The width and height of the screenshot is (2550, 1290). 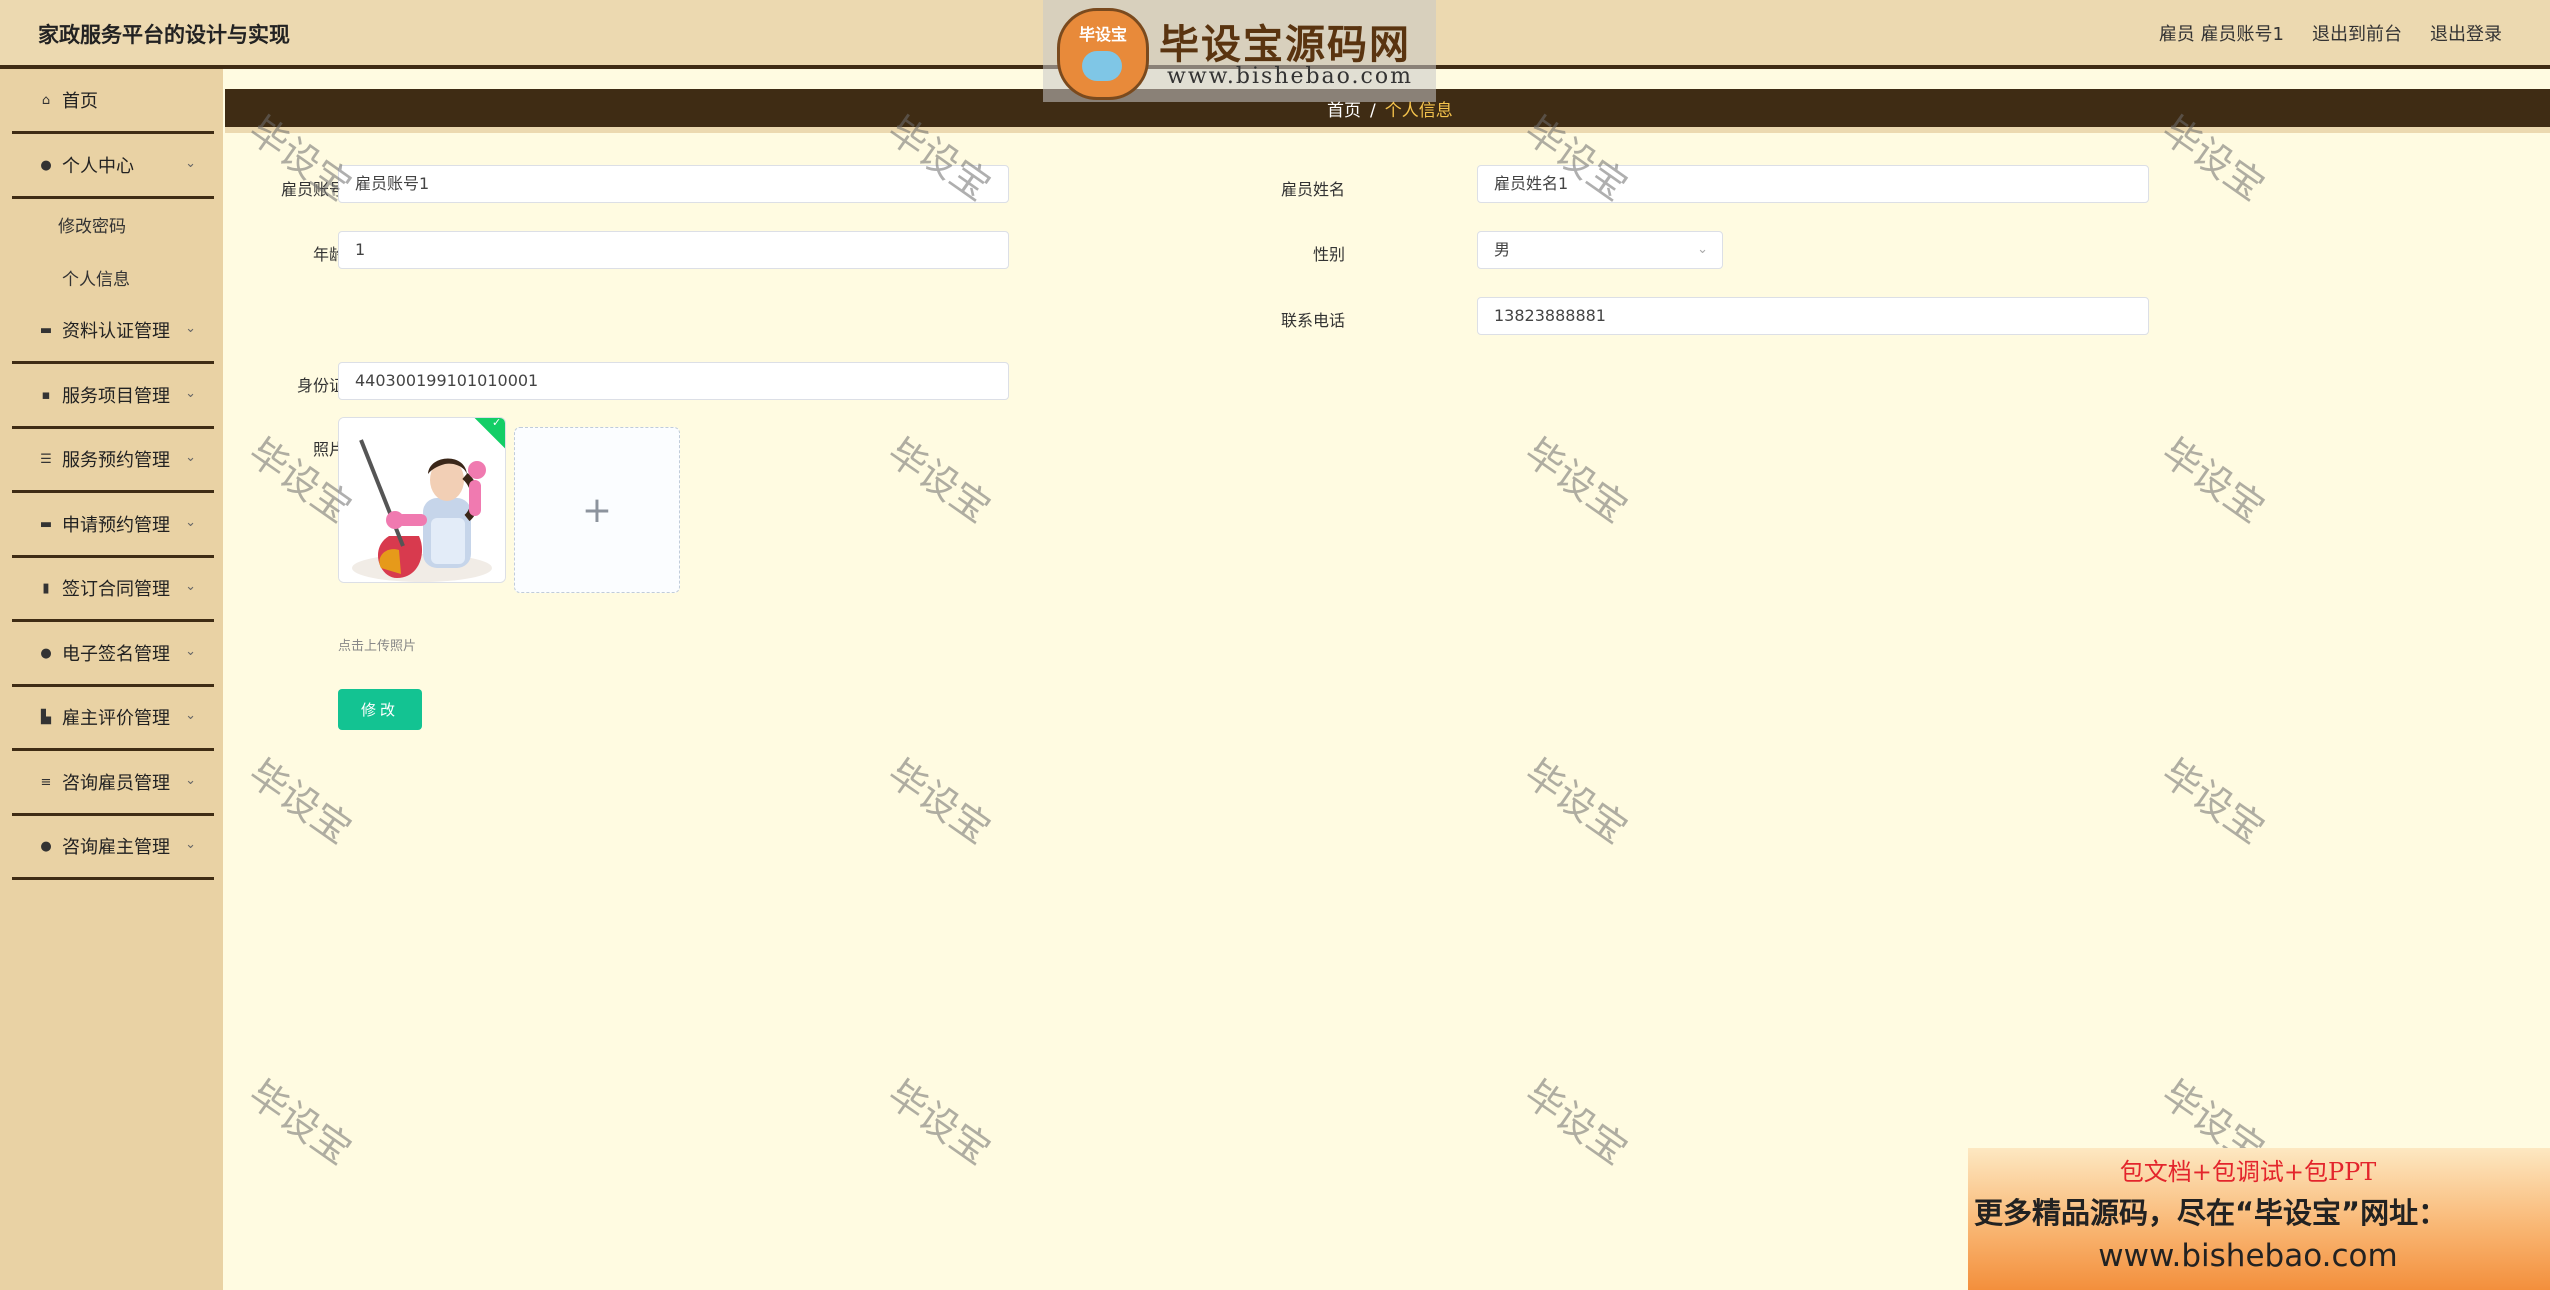 What do you see at coordinates (164, 35) in the screenshot?
I see `app-title: 家政服务平台的设计与实现` at bounding box center [164, 35].